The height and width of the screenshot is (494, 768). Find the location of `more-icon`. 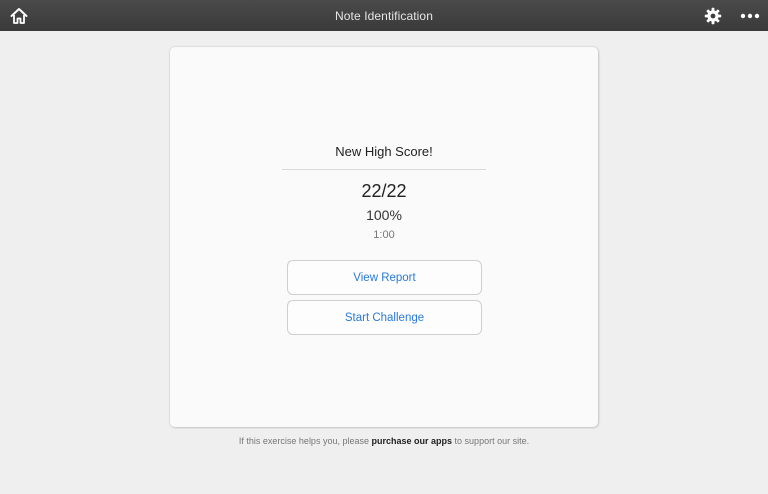

more-icon is located at coordinates (750, 16).